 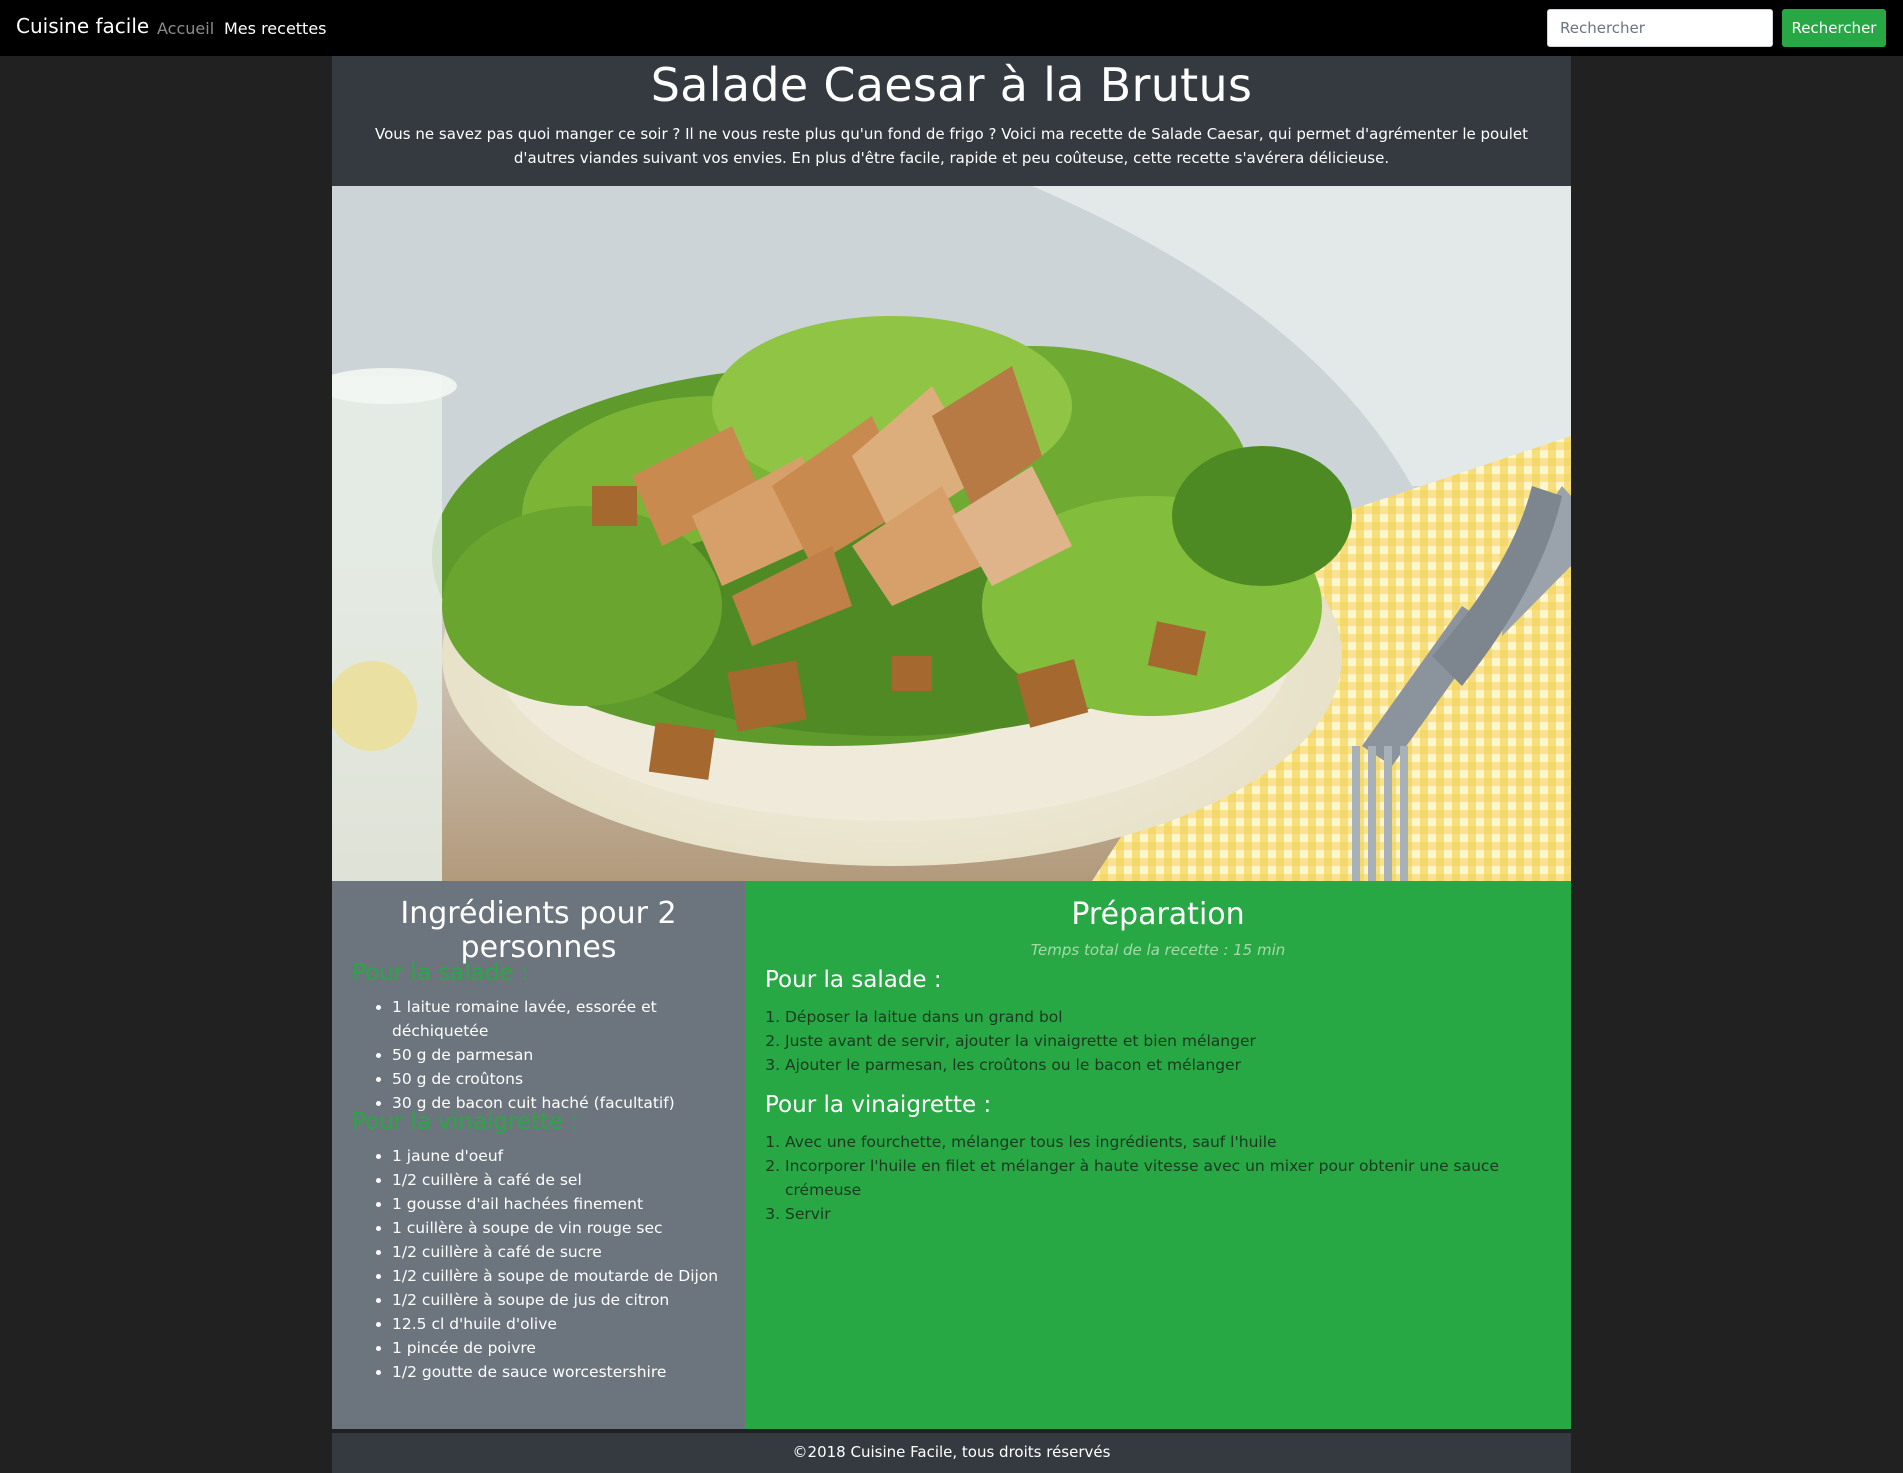 I want to click on ingredients-title: Ingrédients pour 2 personnes, so click(x=538, y=930).